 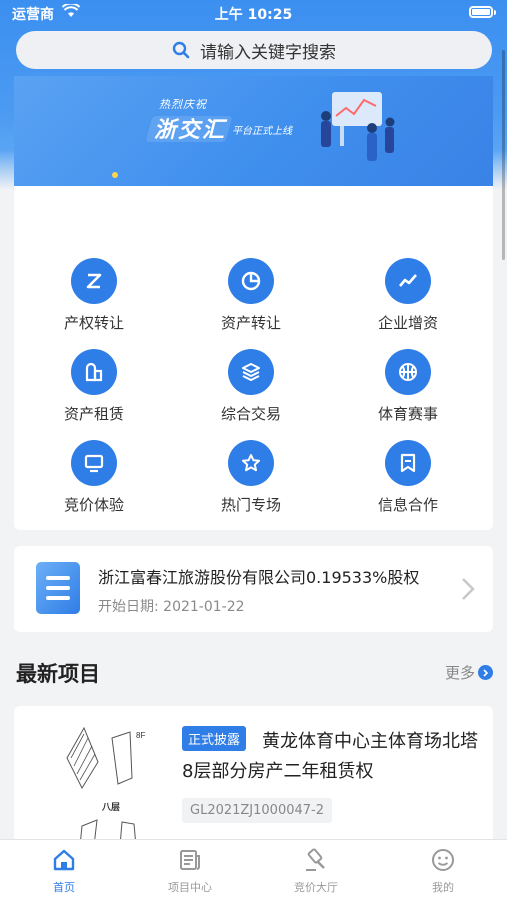 What do you see at coordinates (250, 505) in the screenshot?
I see `grid-item-label: 热门专场` at bounding box center [250, 505].